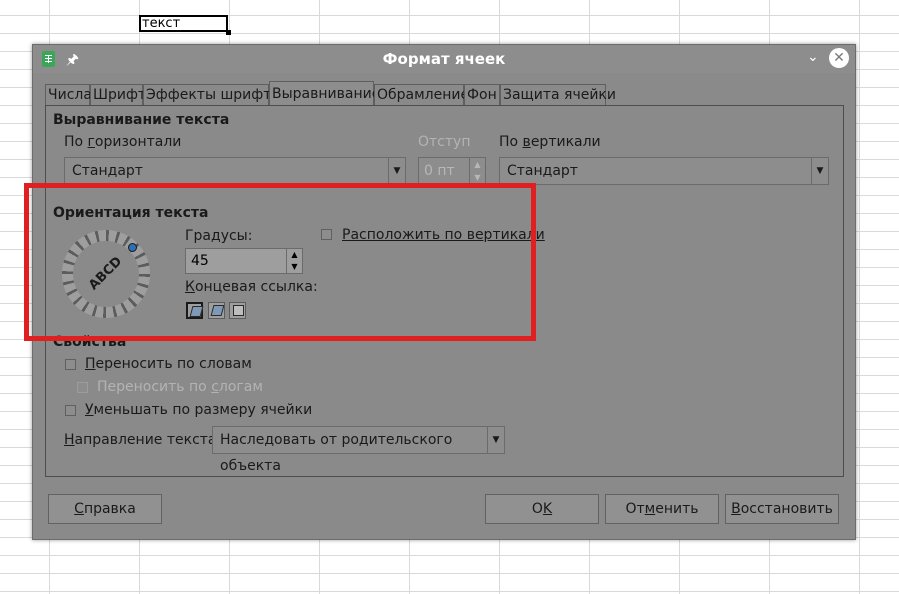 The width and height of the screenshot is (899, 594). What do you see at coordinates (82, 387) in the screenshot?
I see `hyphenate-checkbox` at bounding box center [82, 387].